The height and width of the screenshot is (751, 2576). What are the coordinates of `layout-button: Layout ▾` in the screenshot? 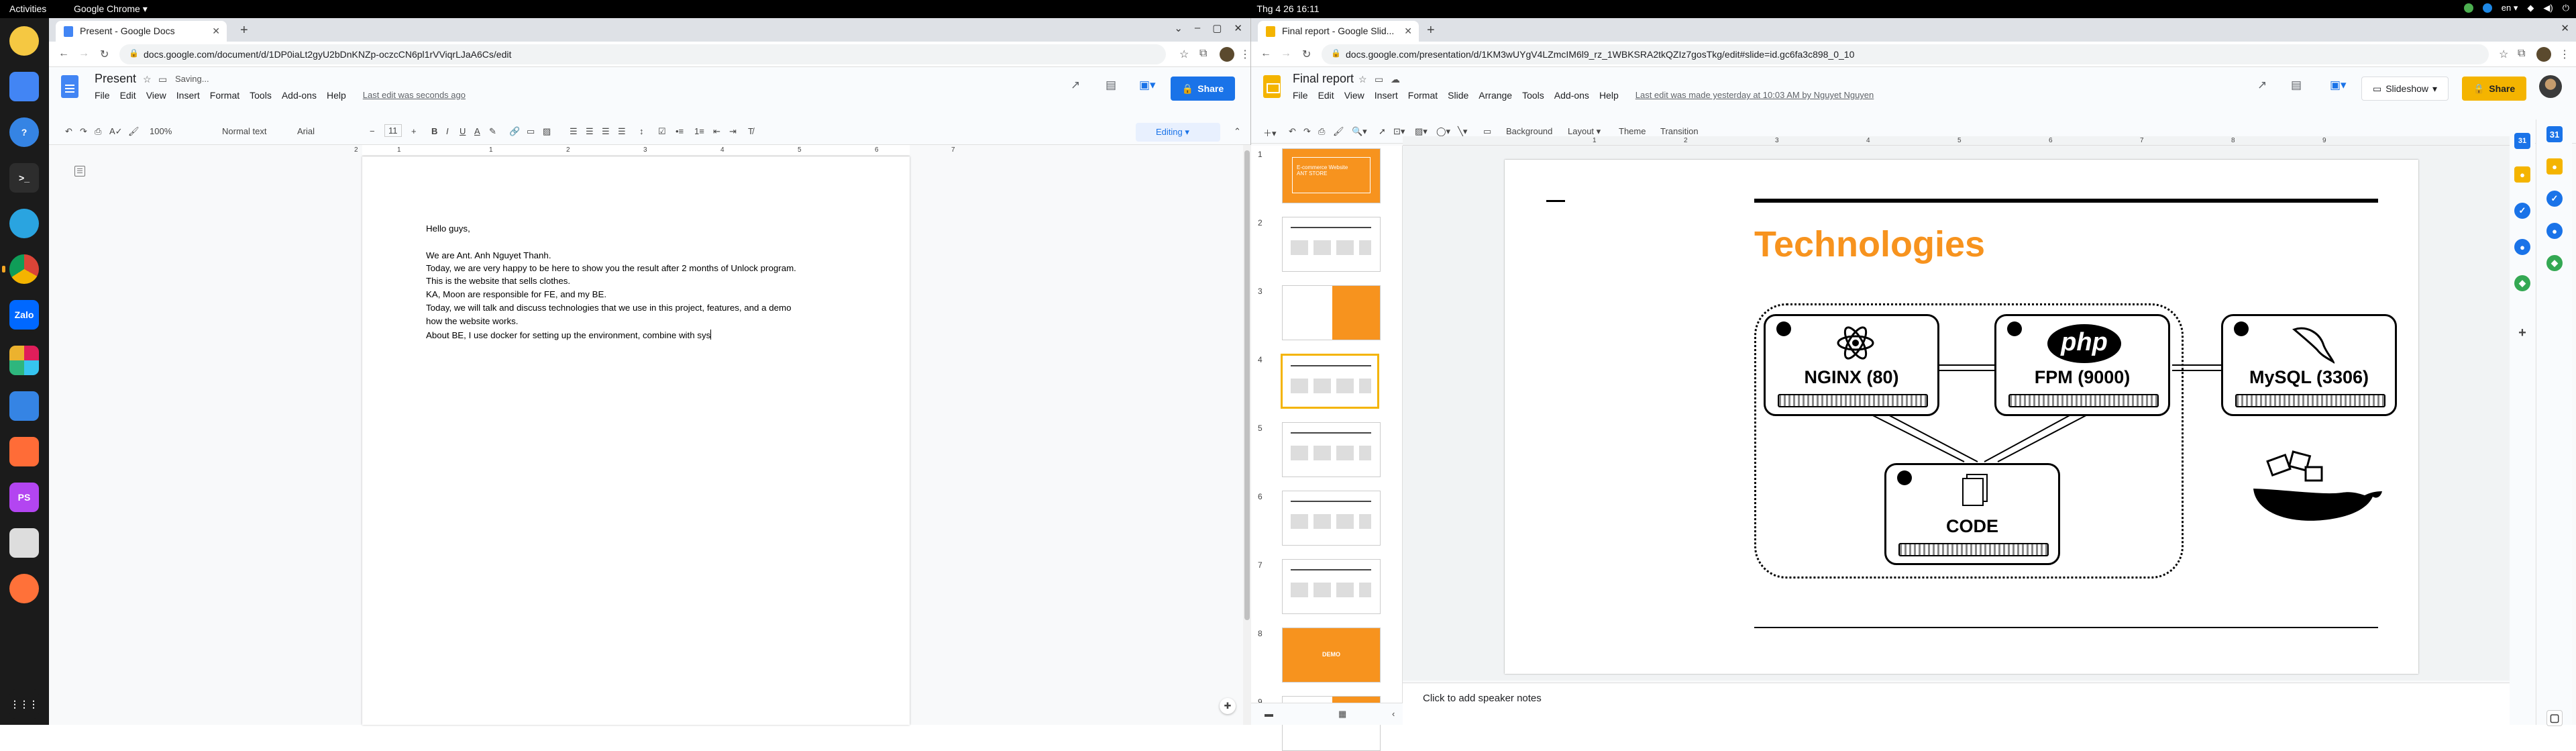 It's located at (1584, 131).